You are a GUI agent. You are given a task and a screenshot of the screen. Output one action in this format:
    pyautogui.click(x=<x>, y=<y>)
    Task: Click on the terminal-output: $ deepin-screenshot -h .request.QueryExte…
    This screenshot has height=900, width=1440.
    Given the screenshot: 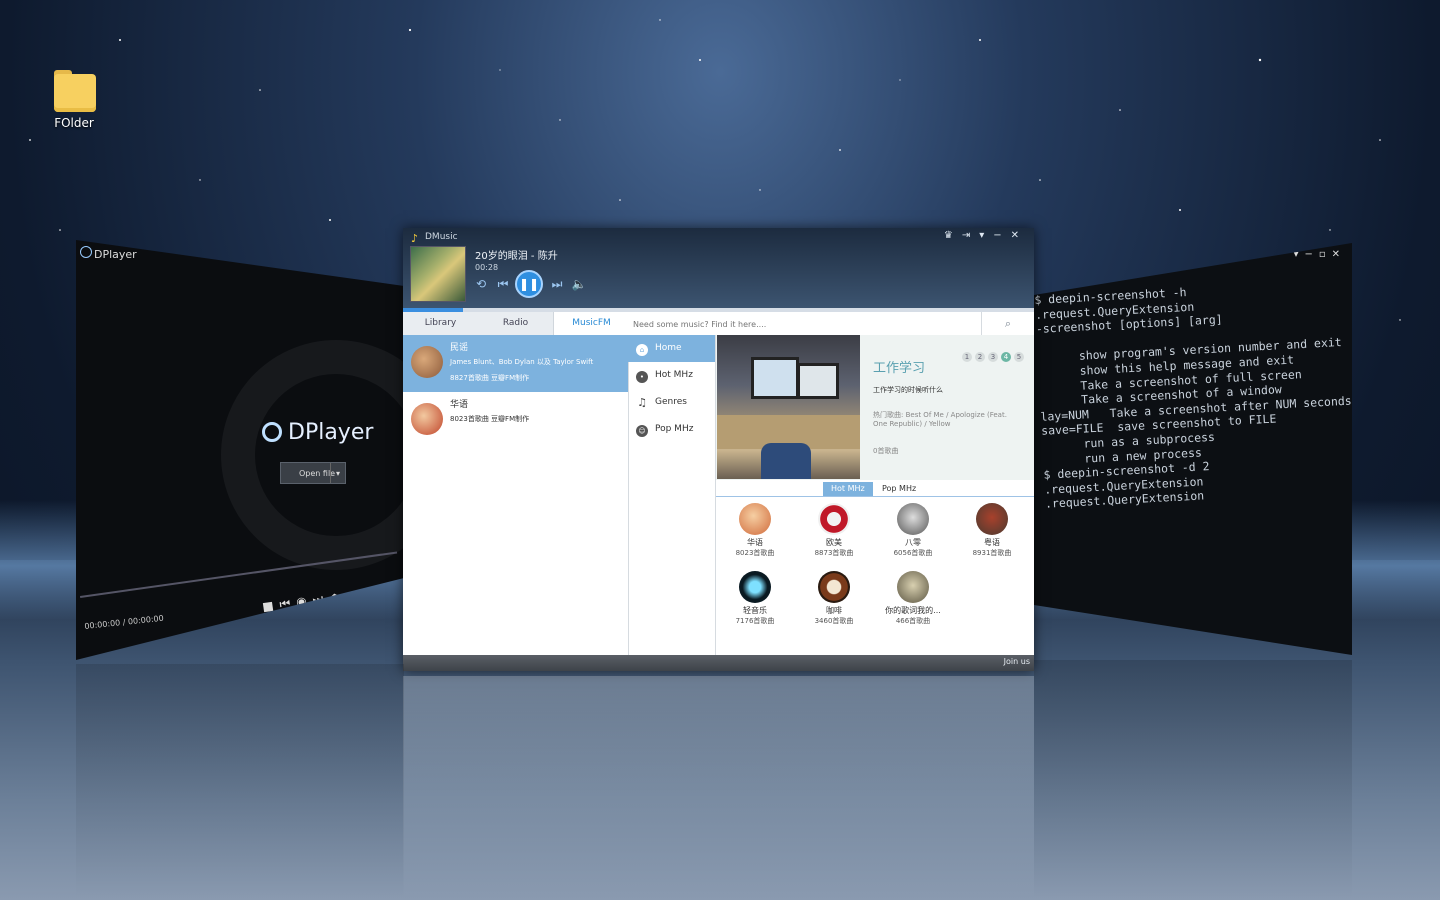 What is the action you would take?
    pyautogui.click(x=1193, y=394)
    